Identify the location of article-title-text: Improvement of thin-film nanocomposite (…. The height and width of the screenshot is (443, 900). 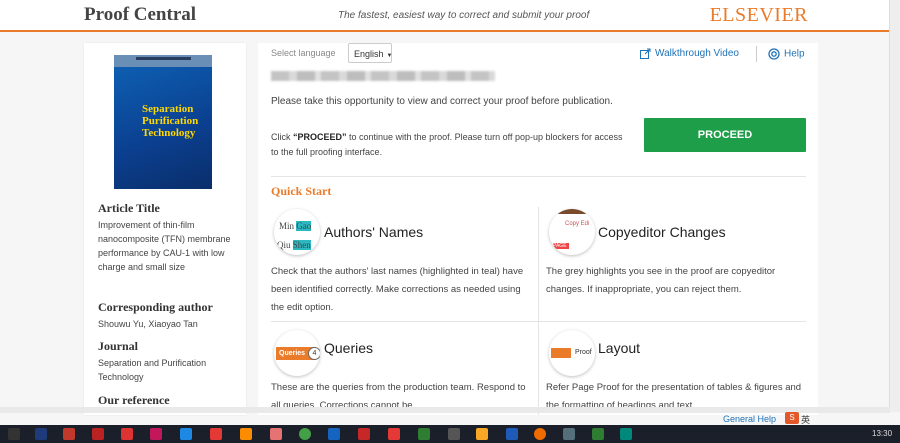
(164, 246).